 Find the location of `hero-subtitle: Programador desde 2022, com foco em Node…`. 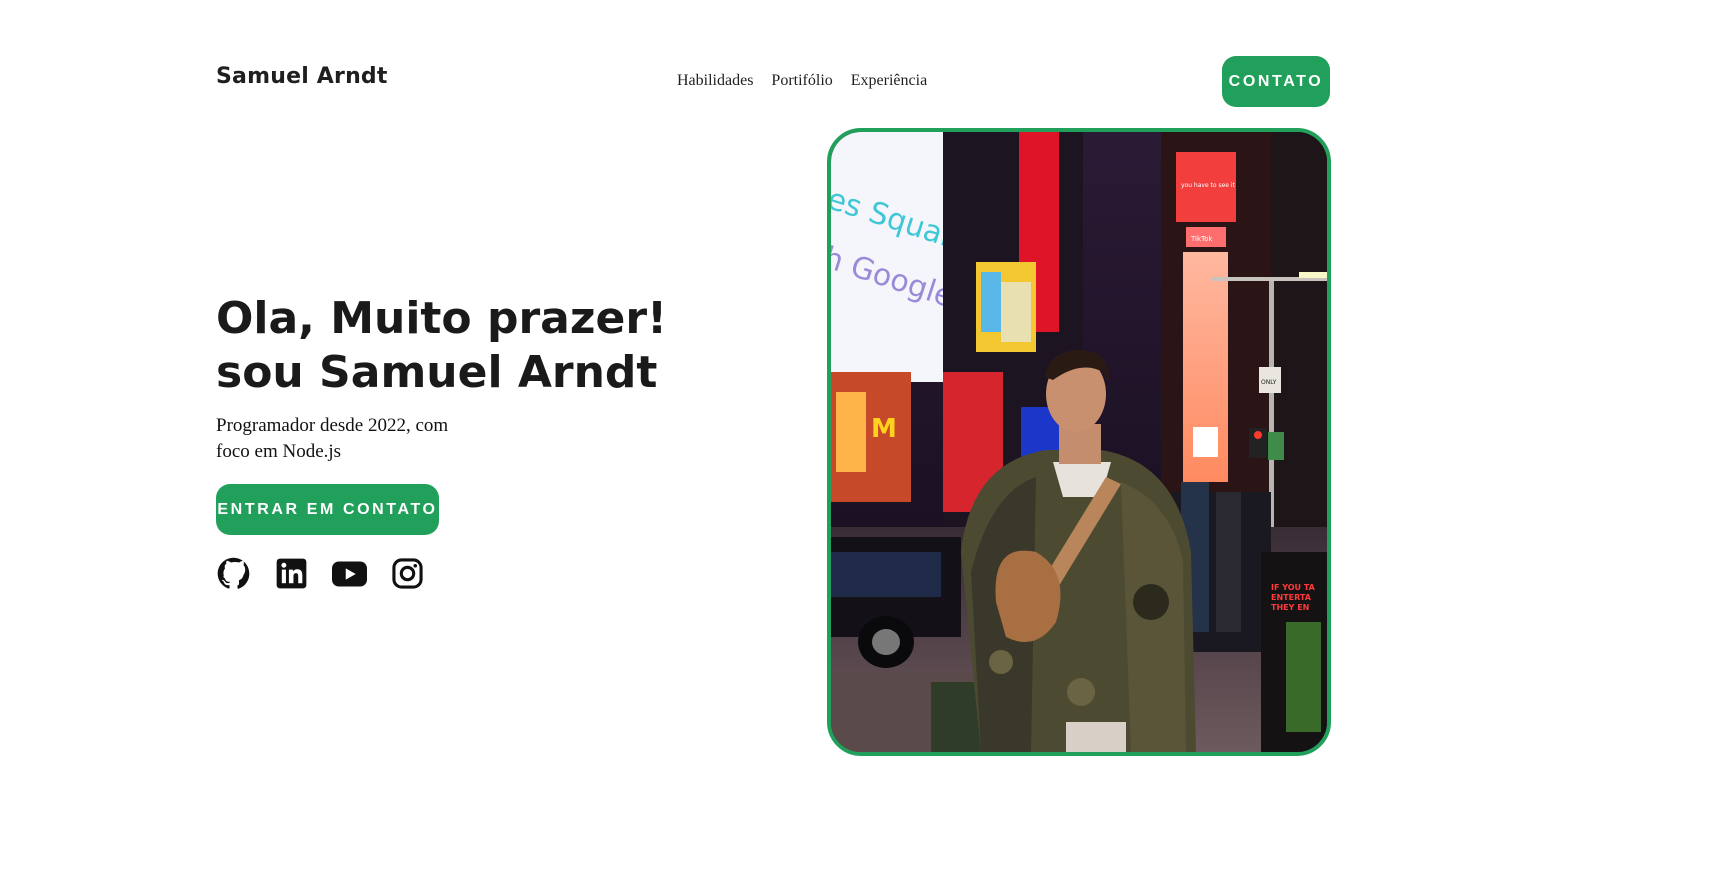

hero-subtitle: Programador desde 2022, com foco em Node… is located at coordinates (332, 438).